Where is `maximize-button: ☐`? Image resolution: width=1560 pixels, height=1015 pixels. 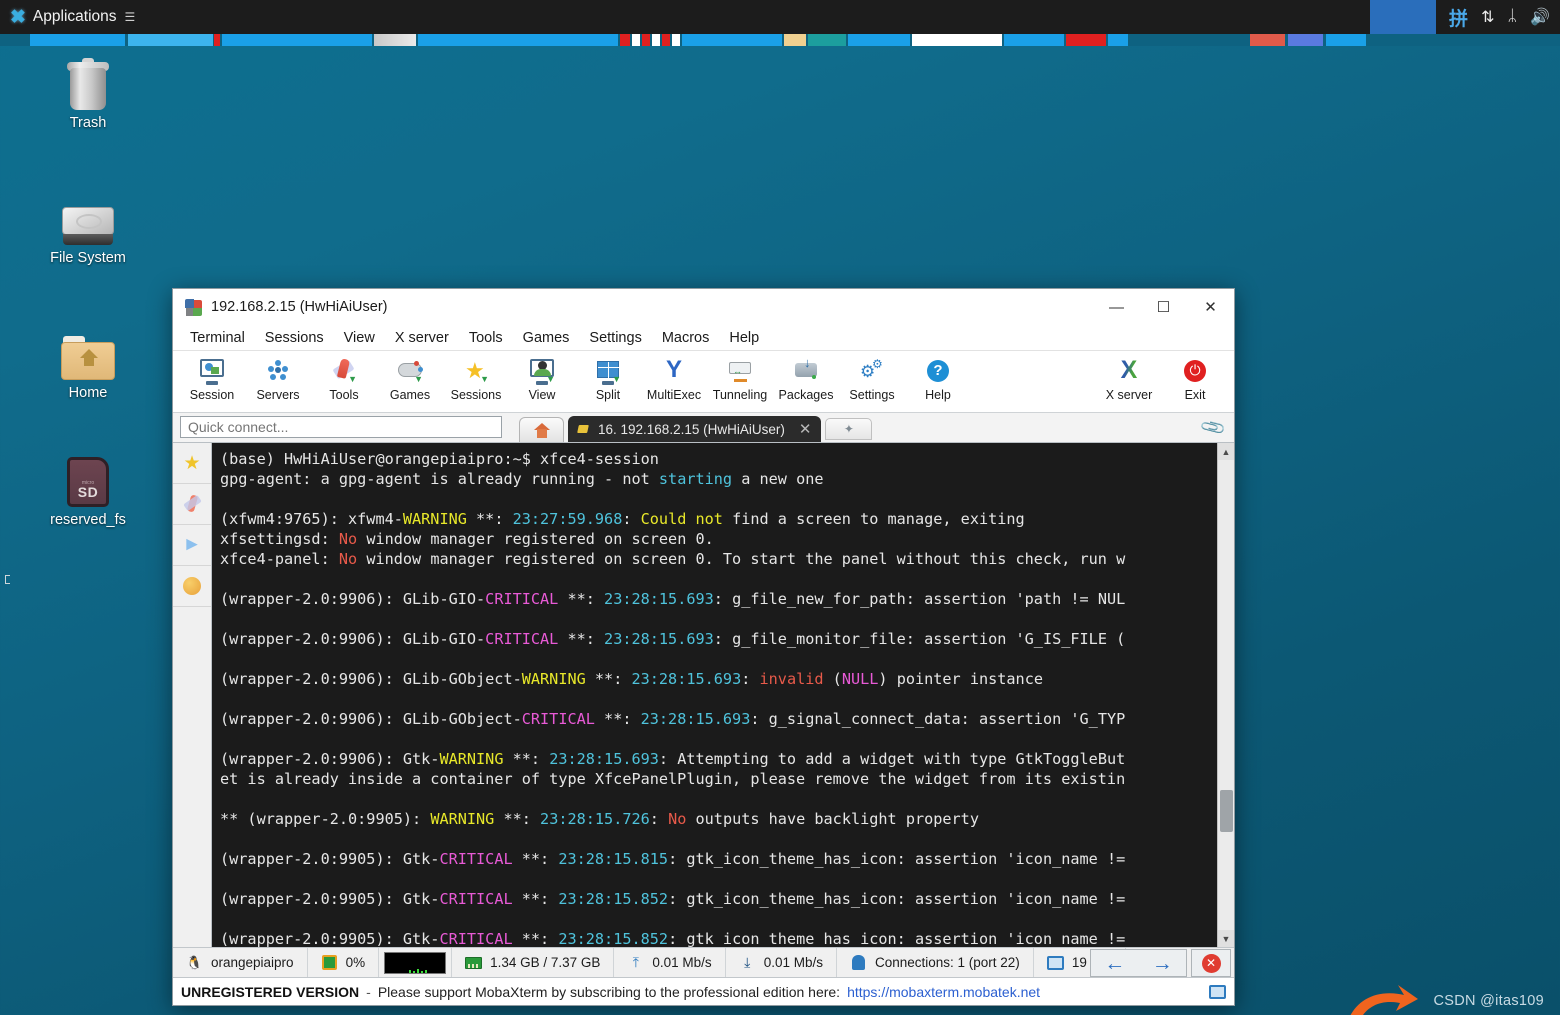 maximize-button: ☐ is located at coordinates (1163, 307).